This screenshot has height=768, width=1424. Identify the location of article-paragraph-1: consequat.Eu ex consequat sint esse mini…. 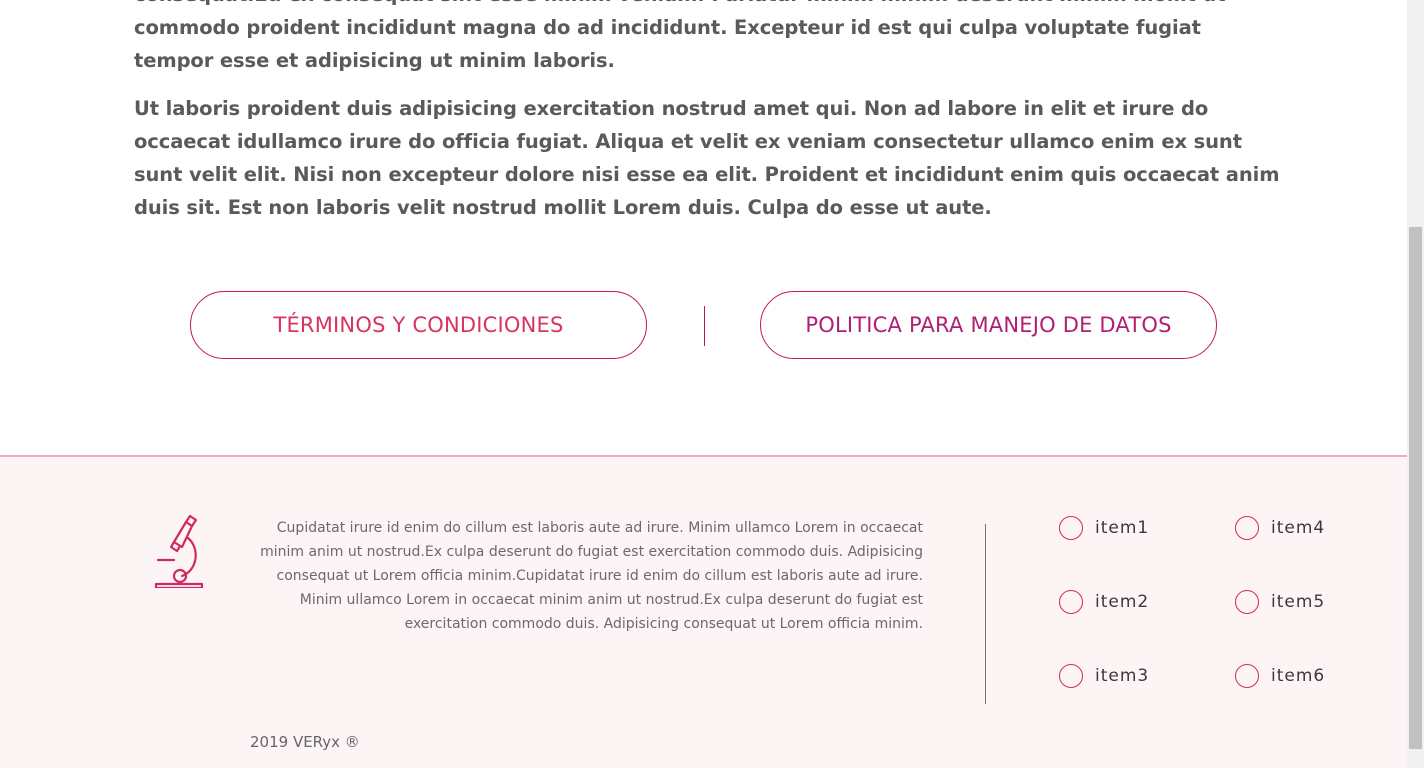
(680, 36).